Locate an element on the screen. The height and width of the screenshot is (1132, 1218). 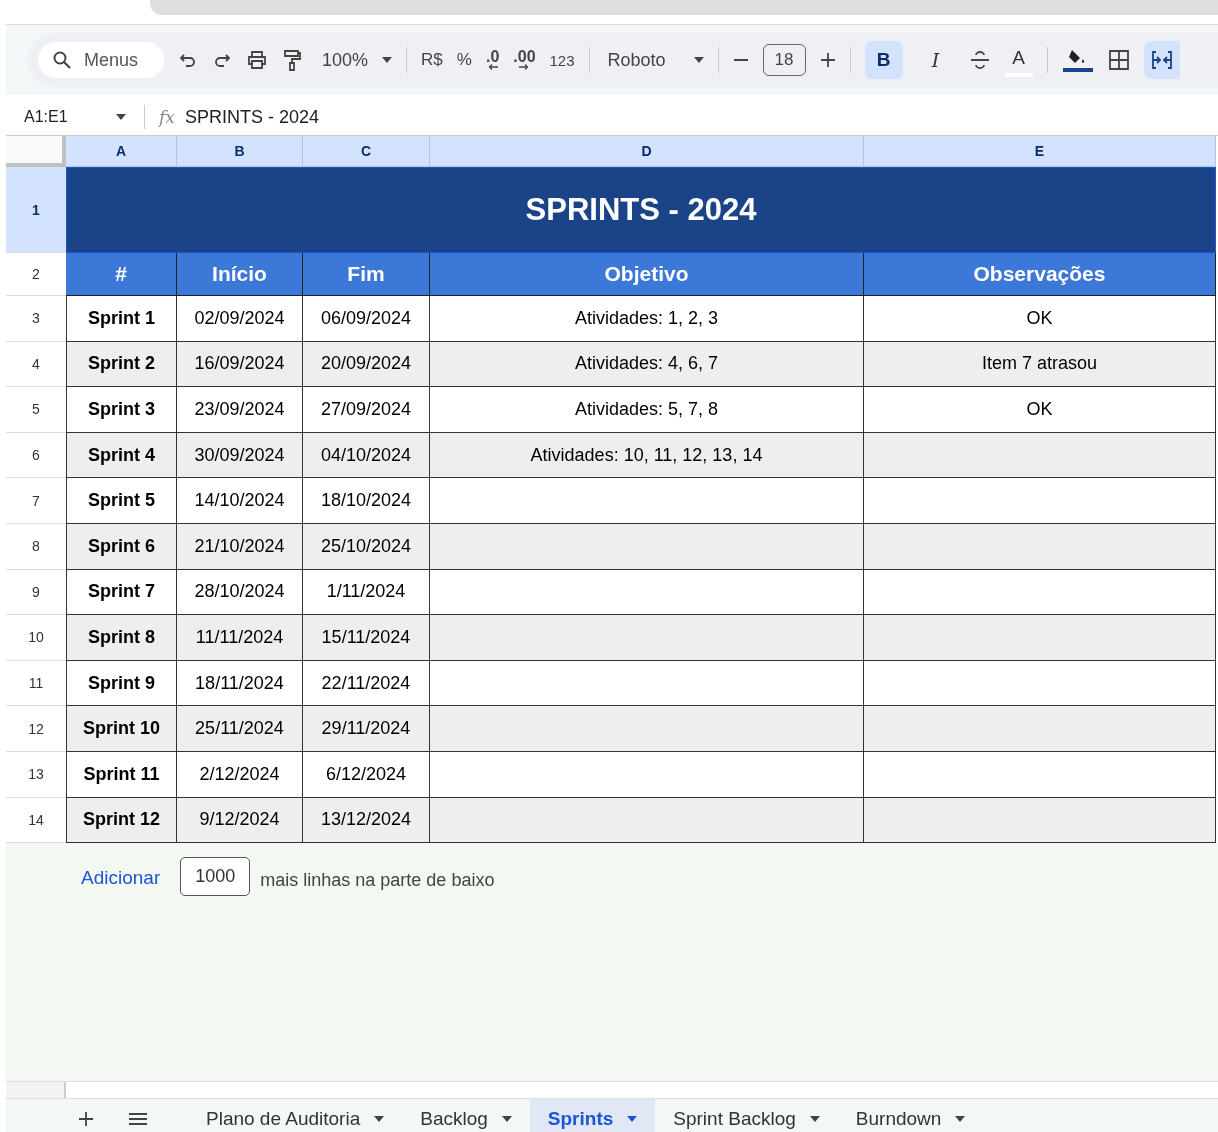
add-rows-label: mais linhas na parte de baixo is located at coordinates (377, 881).